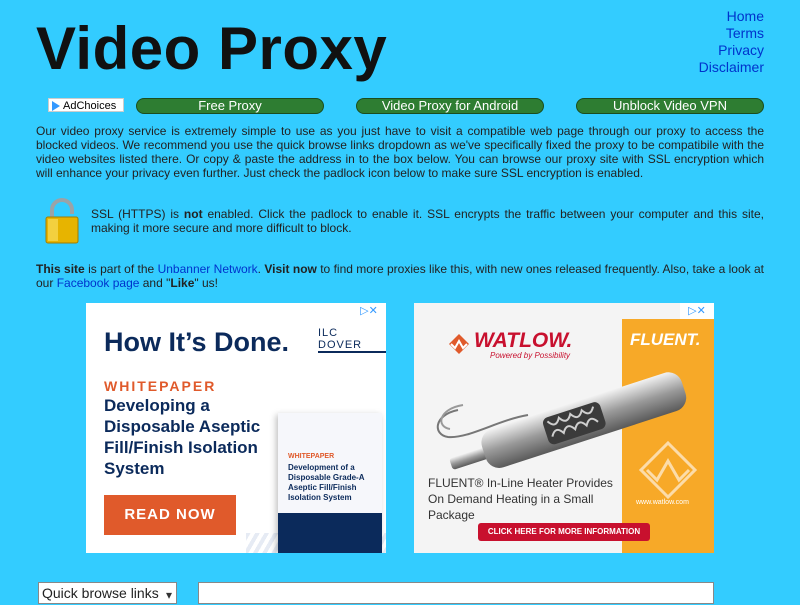 The height and width of the screenshot is (605, 800). I want to click on ad-url: www.watlow.com, so click(662, 502).